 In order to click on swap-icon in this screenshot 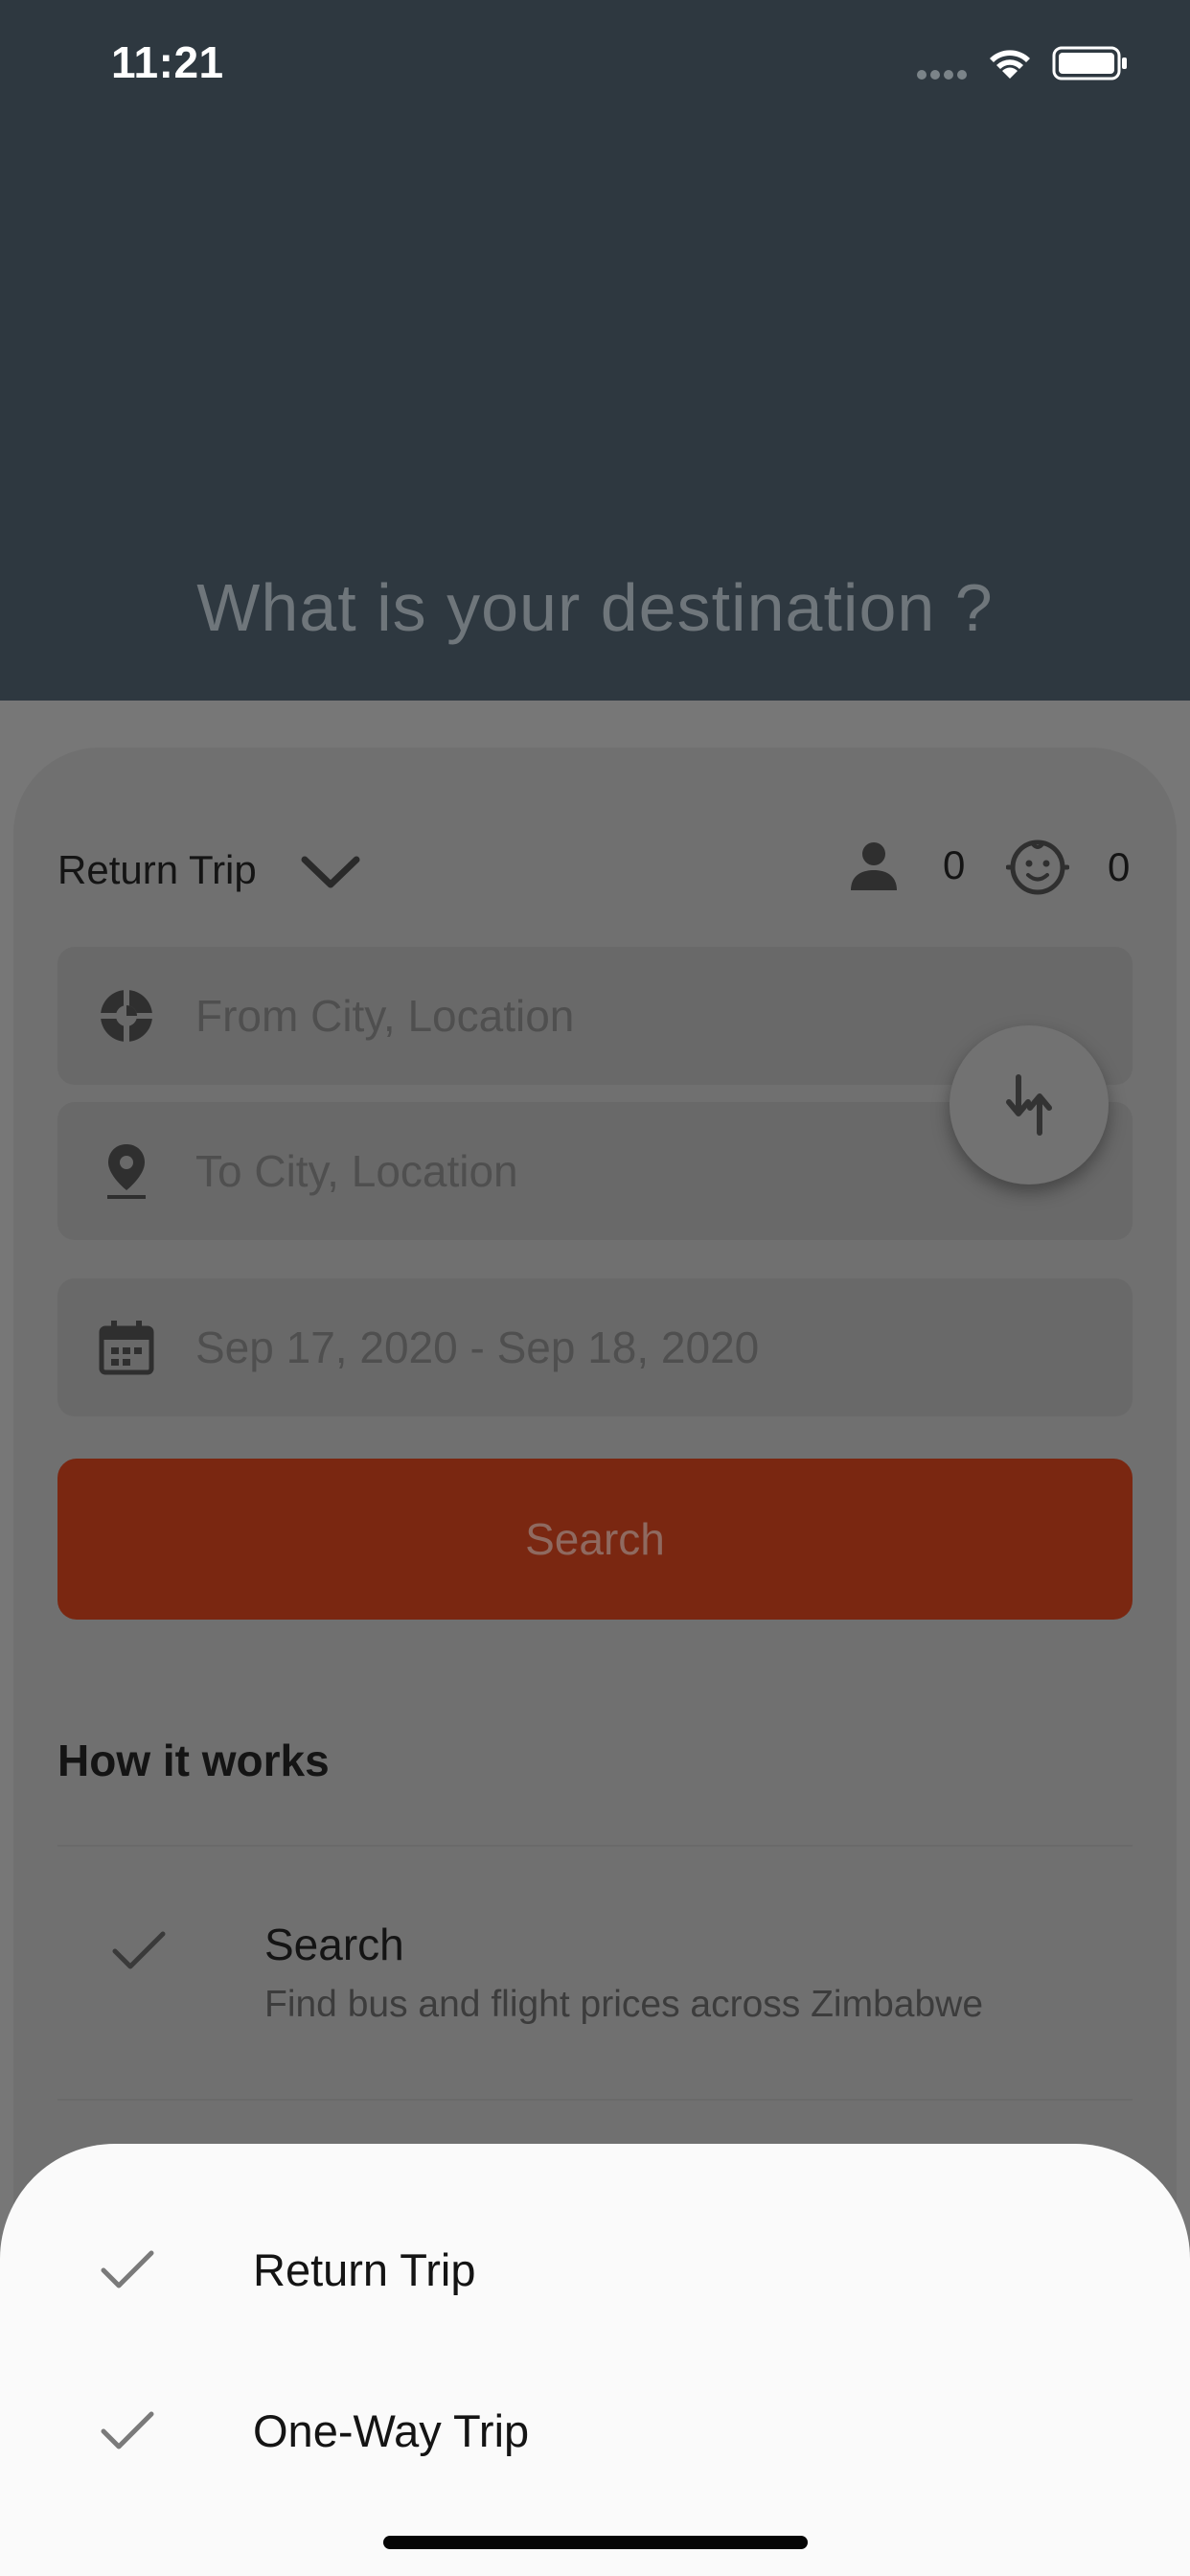, I will do `click(1029, 1105)`.